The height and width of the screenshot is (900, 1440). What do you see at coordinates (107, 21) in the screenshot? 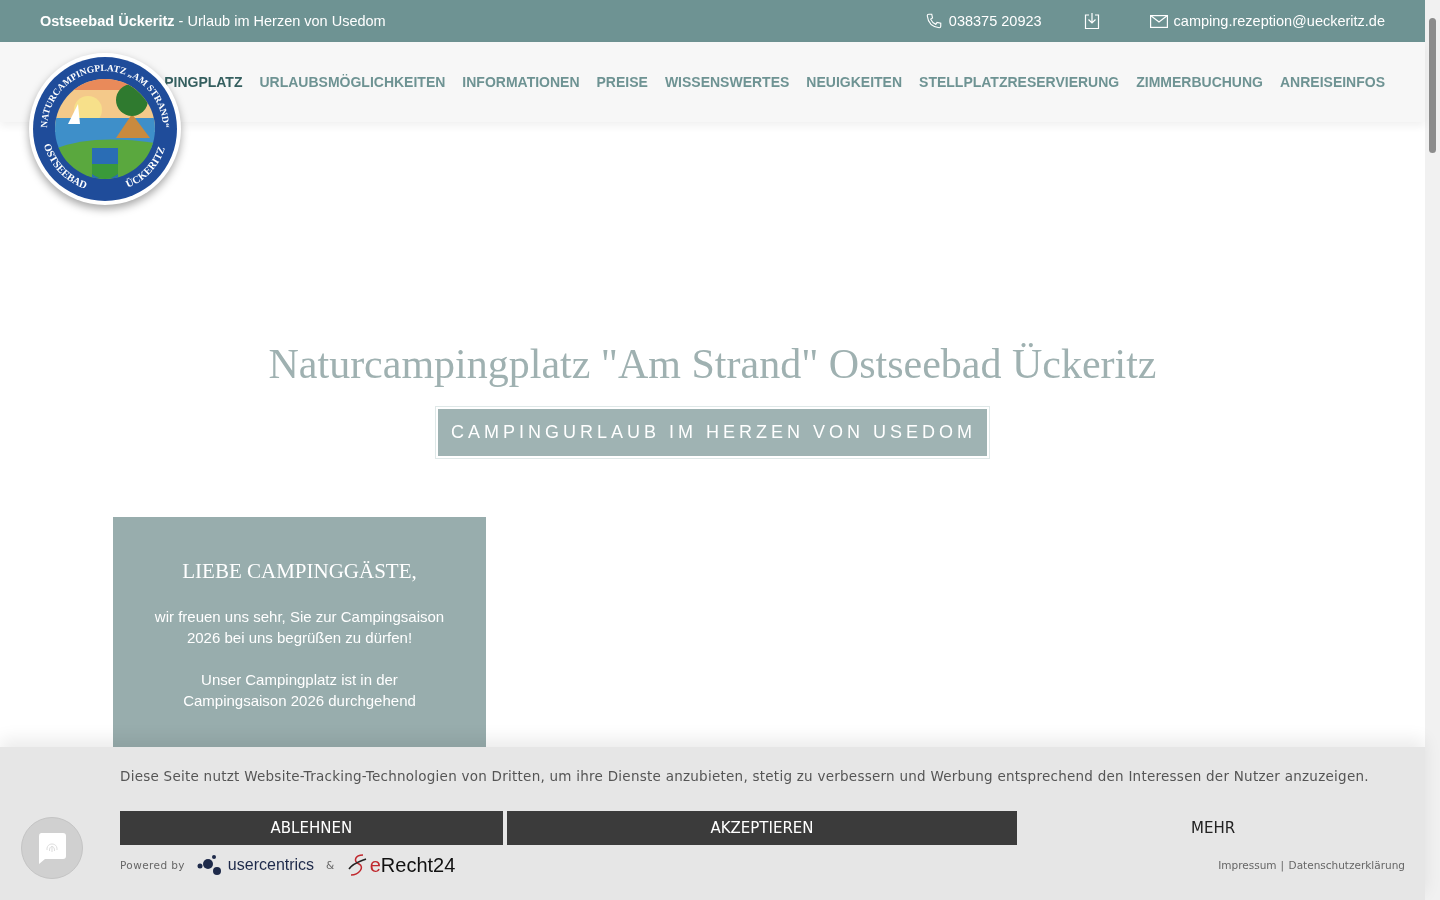
I see `site-name: Ostseebad Ückeritz` at bounding box center [107, 21].